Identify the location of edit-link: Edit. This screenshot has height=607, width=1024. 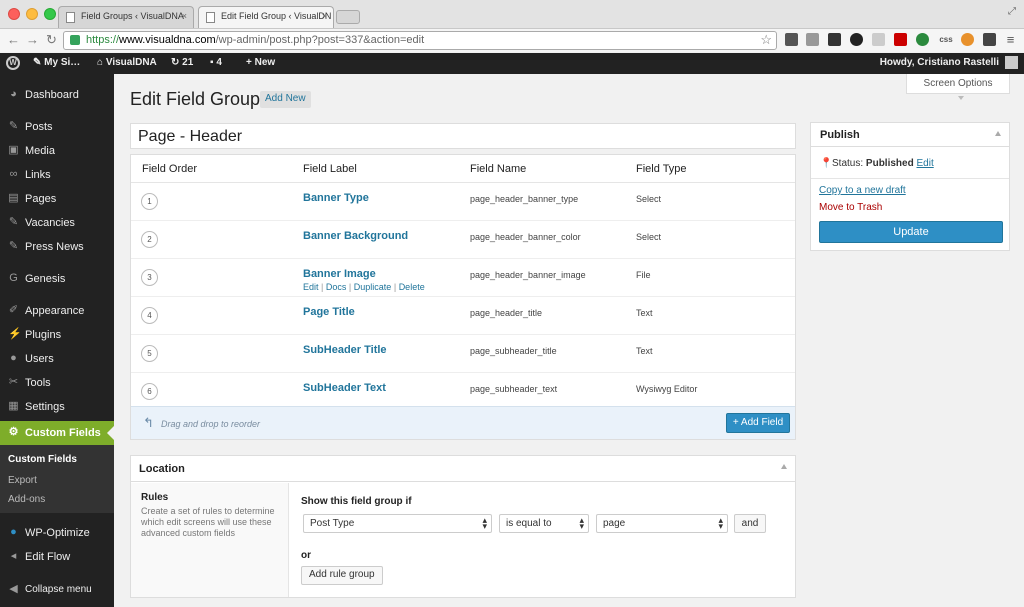
(311, 287).